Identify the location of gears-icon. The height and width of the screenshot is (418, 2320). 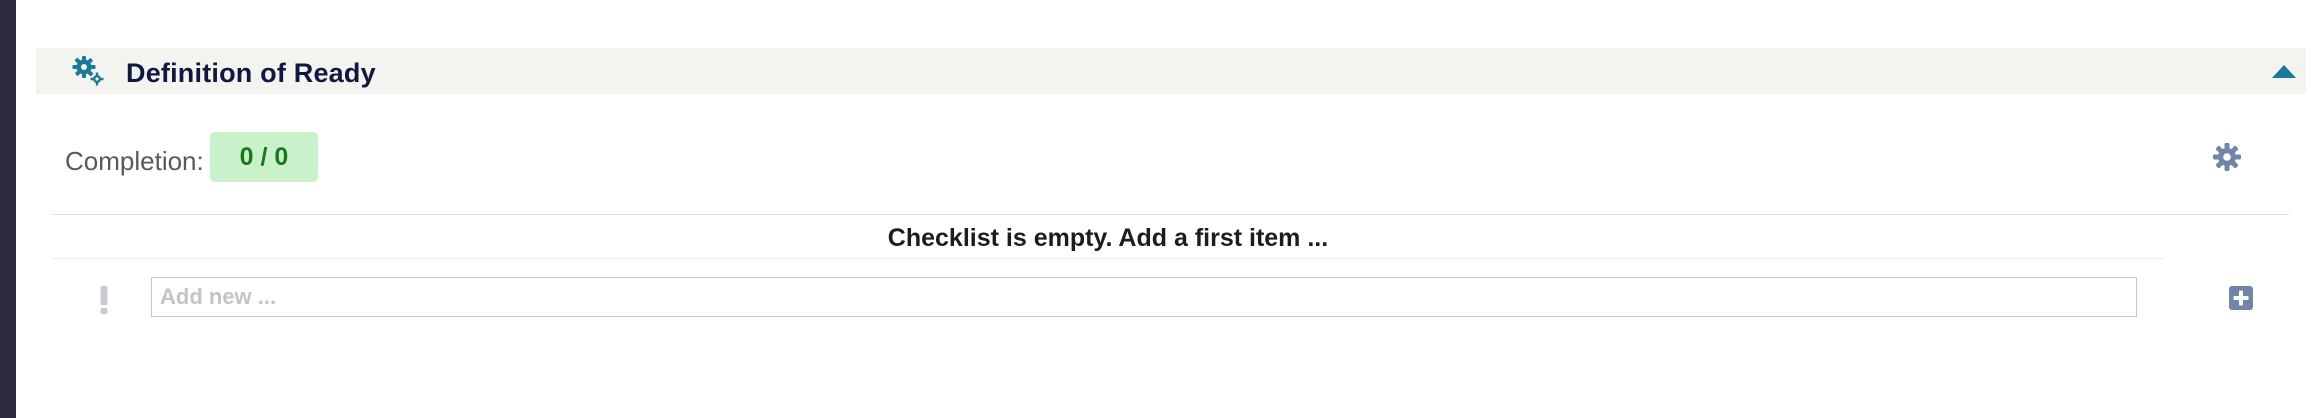
(88, 71).